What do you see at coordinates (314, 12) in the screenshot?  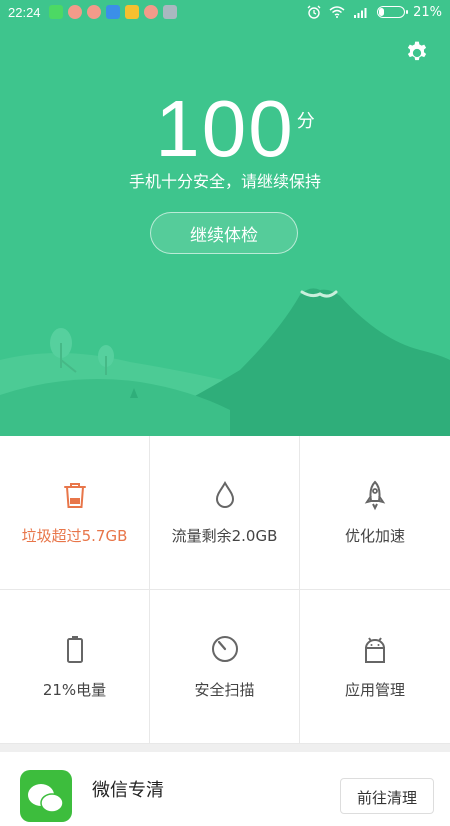 I see `alarm-icon` at bounding box center [314, 12].